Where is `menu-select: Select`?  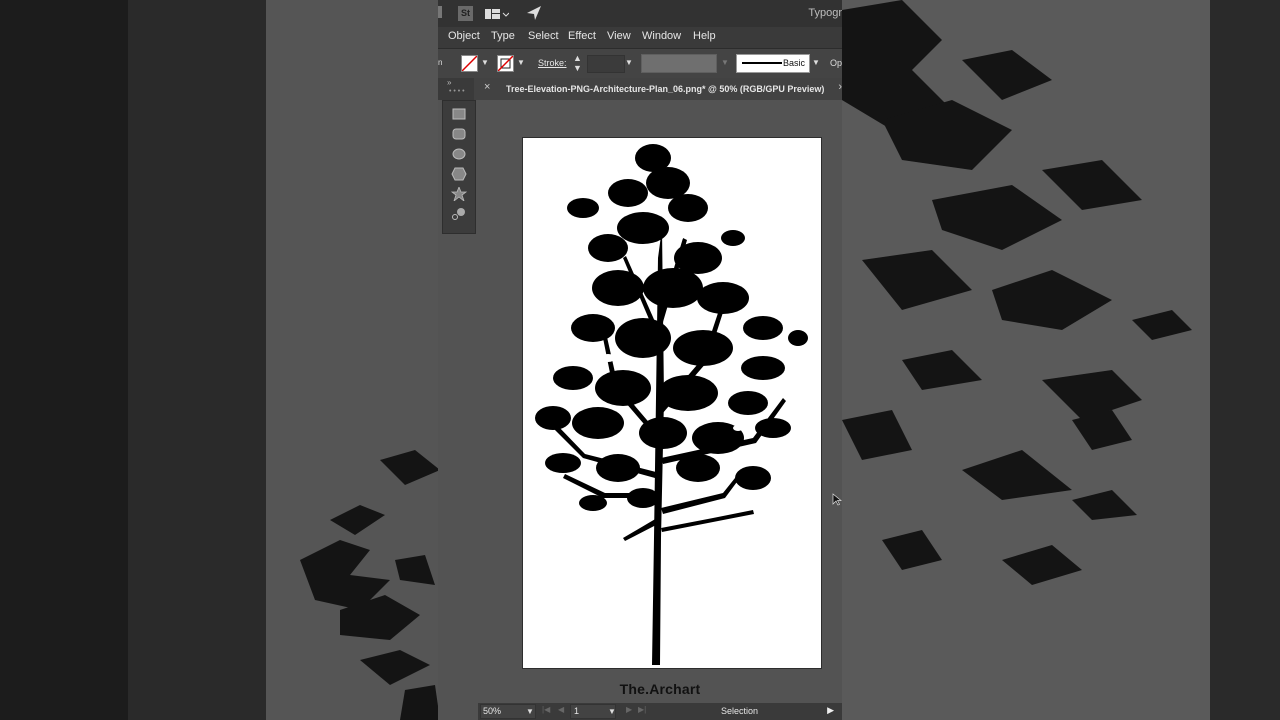
menu-select: Select is located at coordinates (543, 36).